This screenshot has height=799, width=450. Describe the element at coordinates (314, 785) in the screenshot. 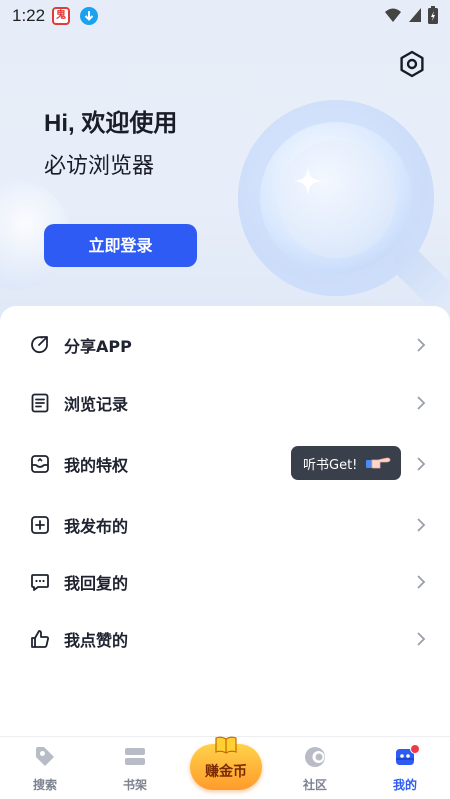

I see `tab-label-community: 社区` at that location.